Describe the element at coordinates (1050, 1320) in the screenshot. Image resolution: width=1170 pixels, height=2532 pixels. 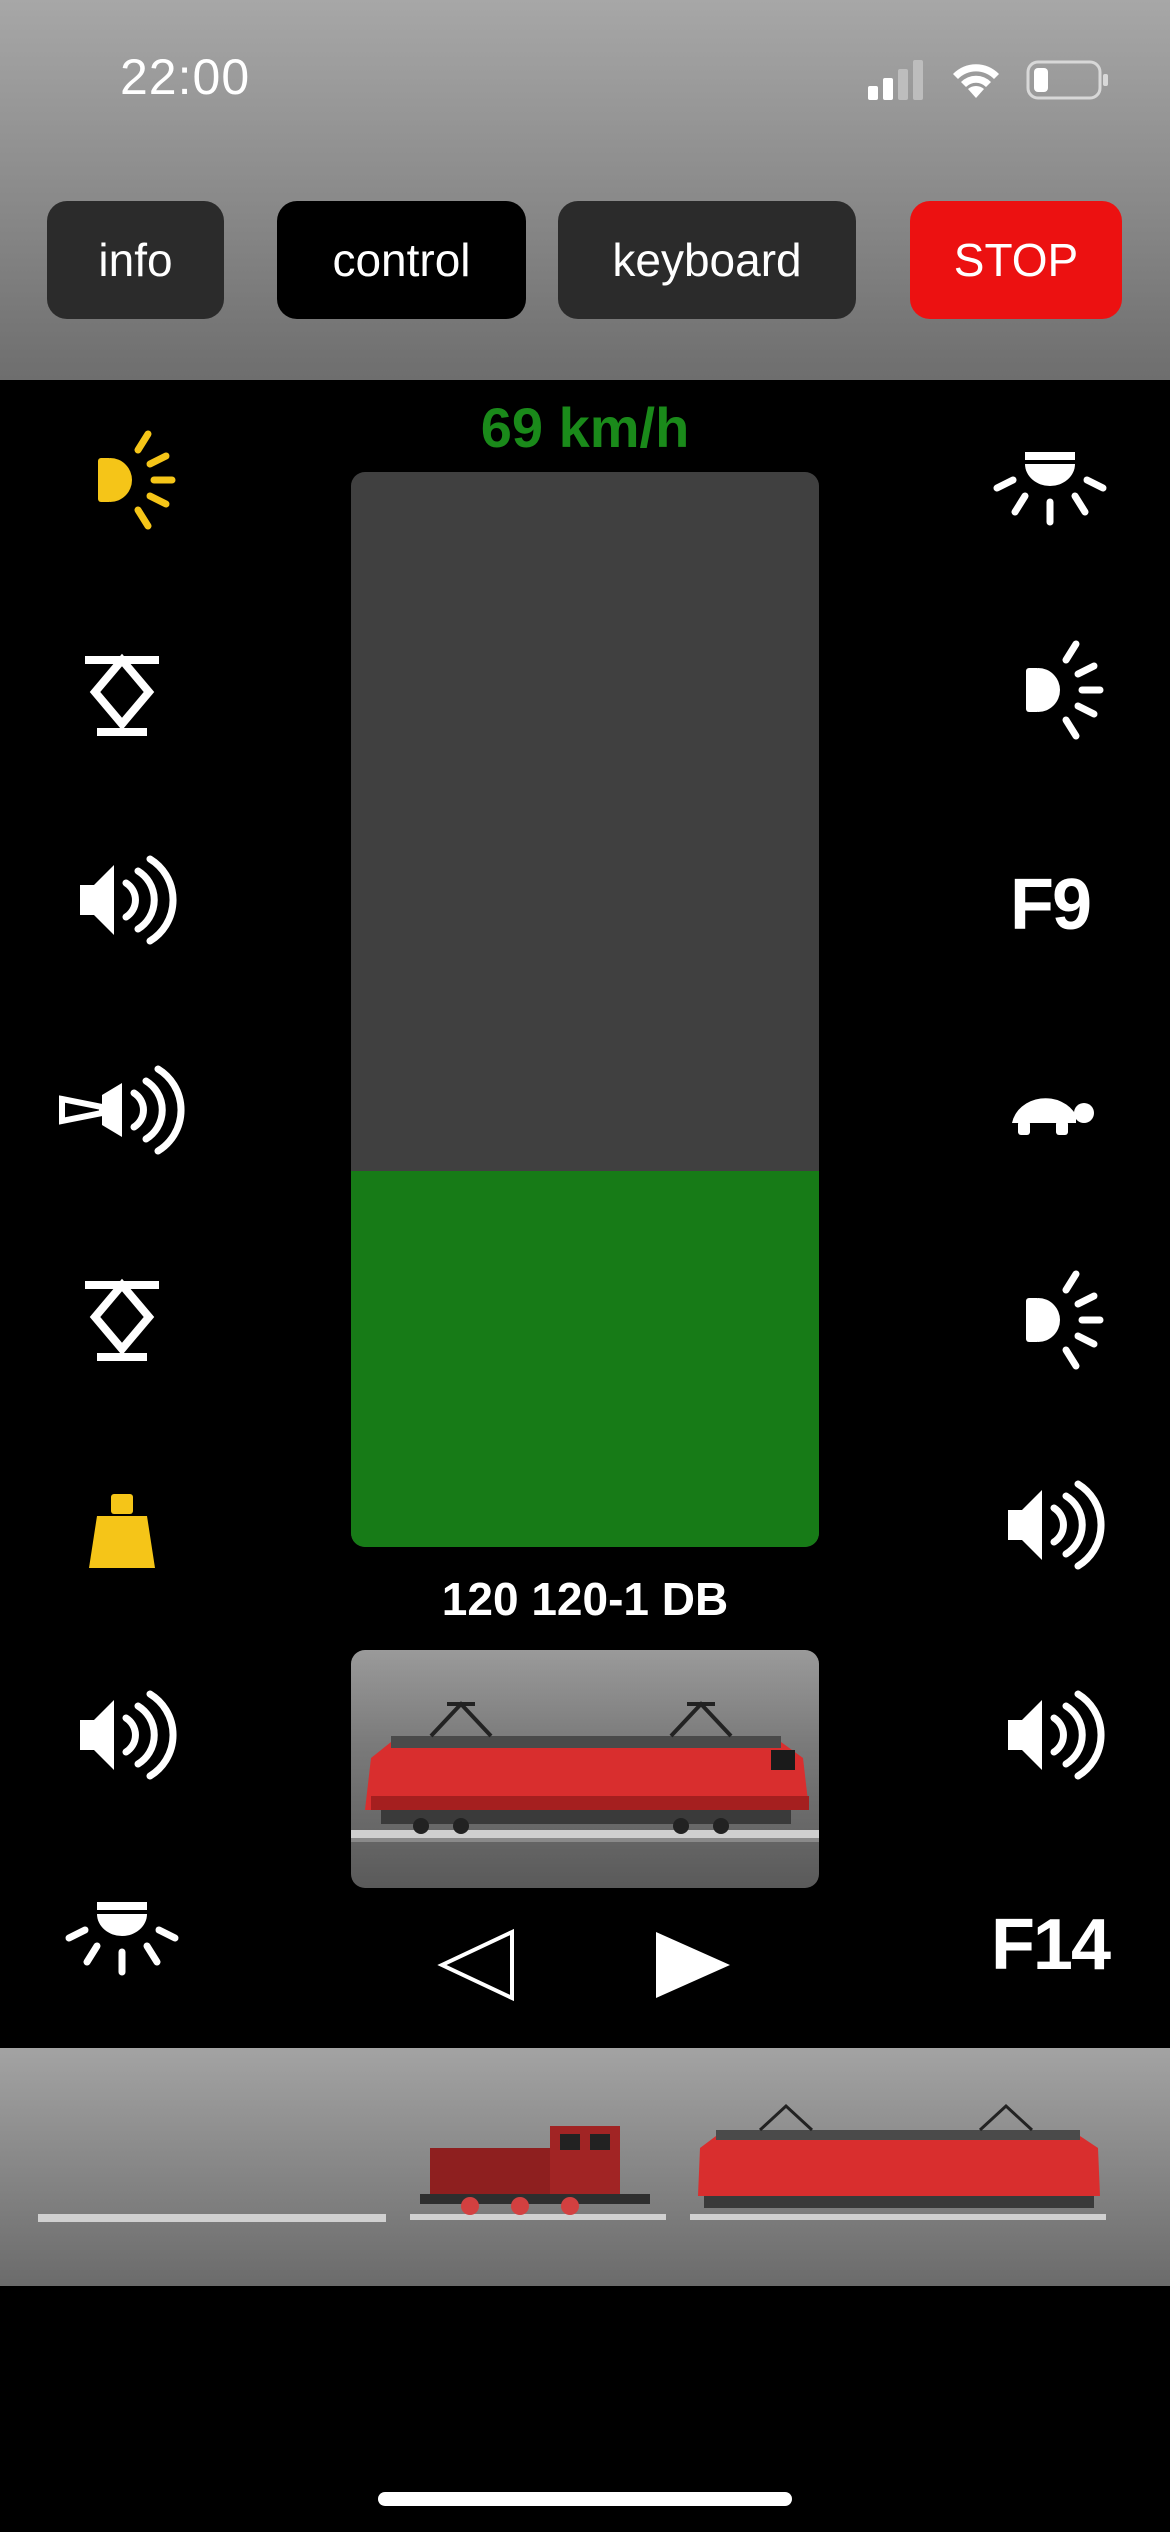
I see `function-headlight-white-2-icon` at that location.